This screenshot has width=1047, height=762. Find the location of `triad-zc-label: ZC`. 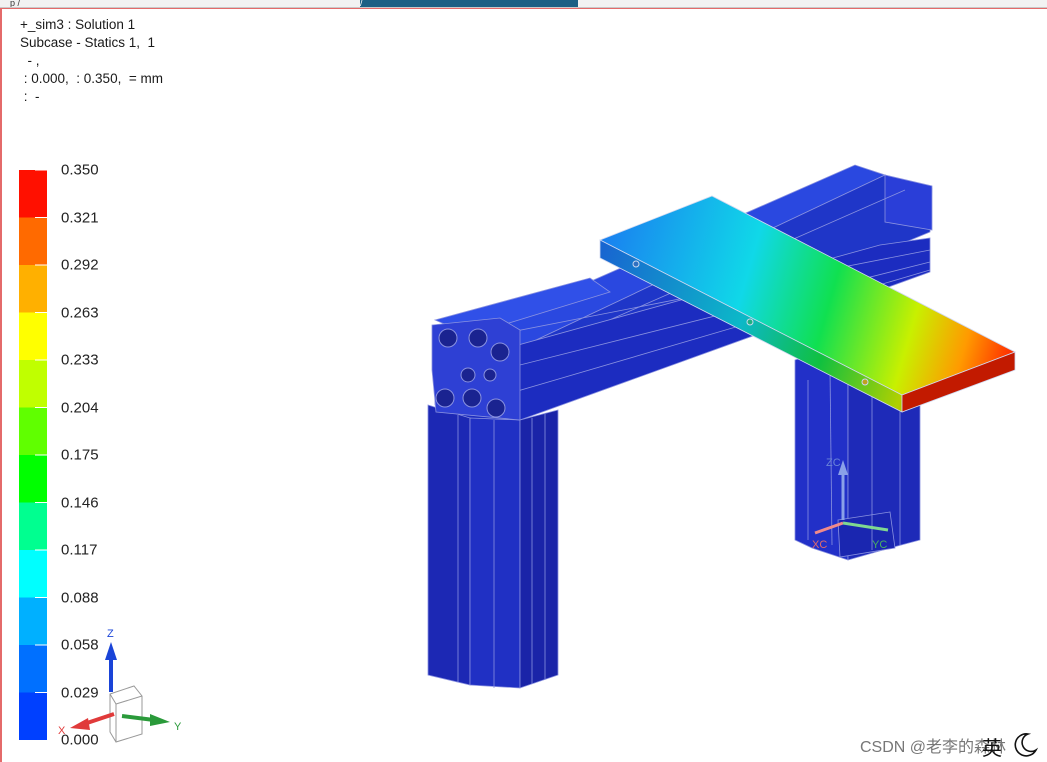

triad-zc-label: ZC is located at coordinates (833, 463).